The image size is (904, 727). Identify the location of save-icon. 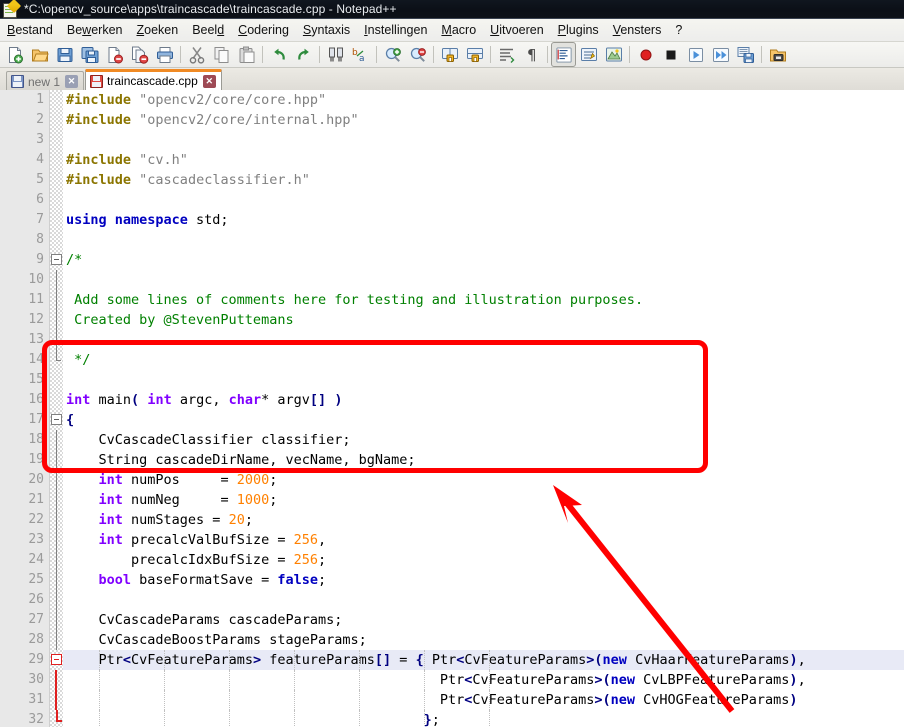
(64, 54).